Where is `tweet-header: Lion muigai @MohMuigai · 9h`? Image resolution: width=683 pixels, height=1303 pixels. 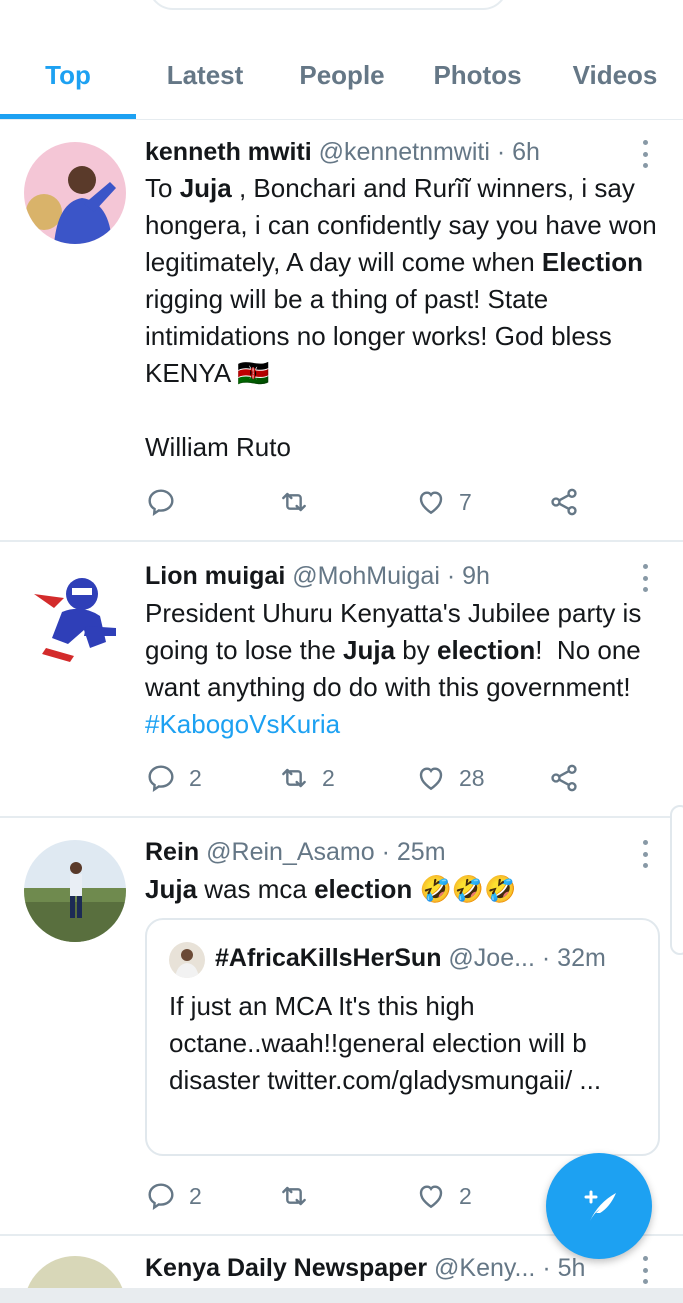
tweet-header: Lion muigai @MohMuigai · 9h is located at coordinates (317, 576).